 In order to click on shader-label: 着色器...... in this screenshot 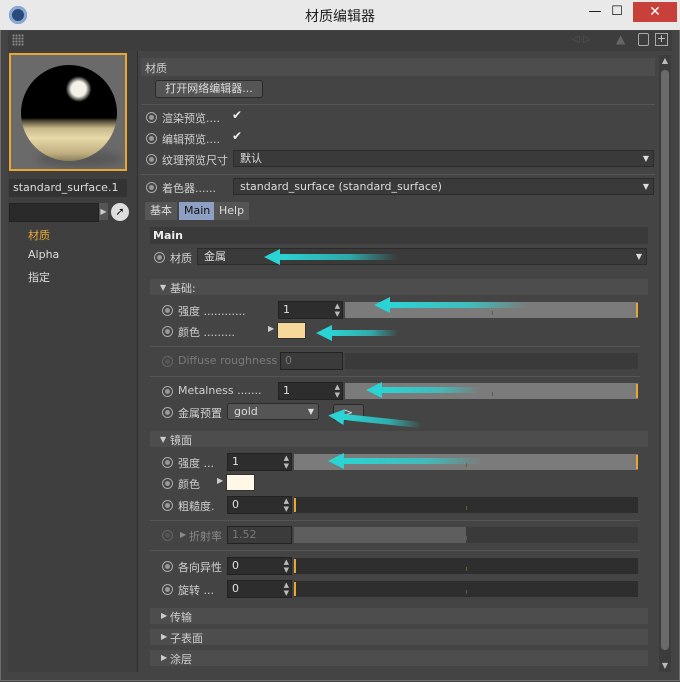, I will do `click(189, 188)`.